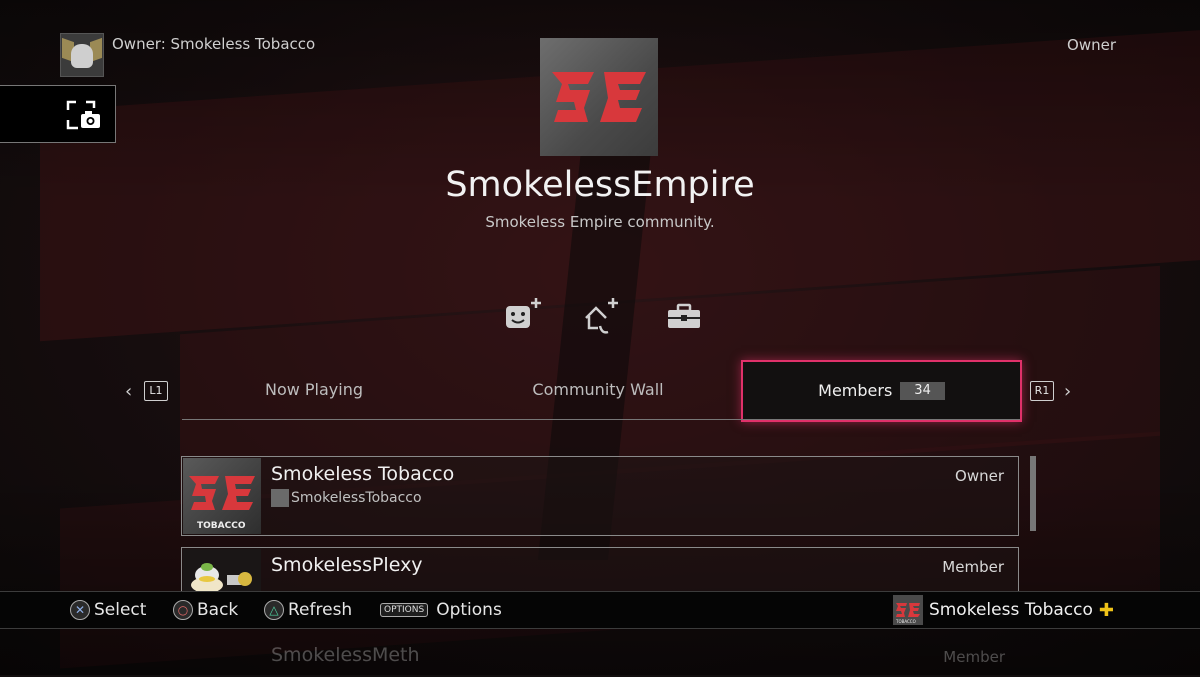  I want to click on tab-community-wall: Community Wall, so click(598, 390).